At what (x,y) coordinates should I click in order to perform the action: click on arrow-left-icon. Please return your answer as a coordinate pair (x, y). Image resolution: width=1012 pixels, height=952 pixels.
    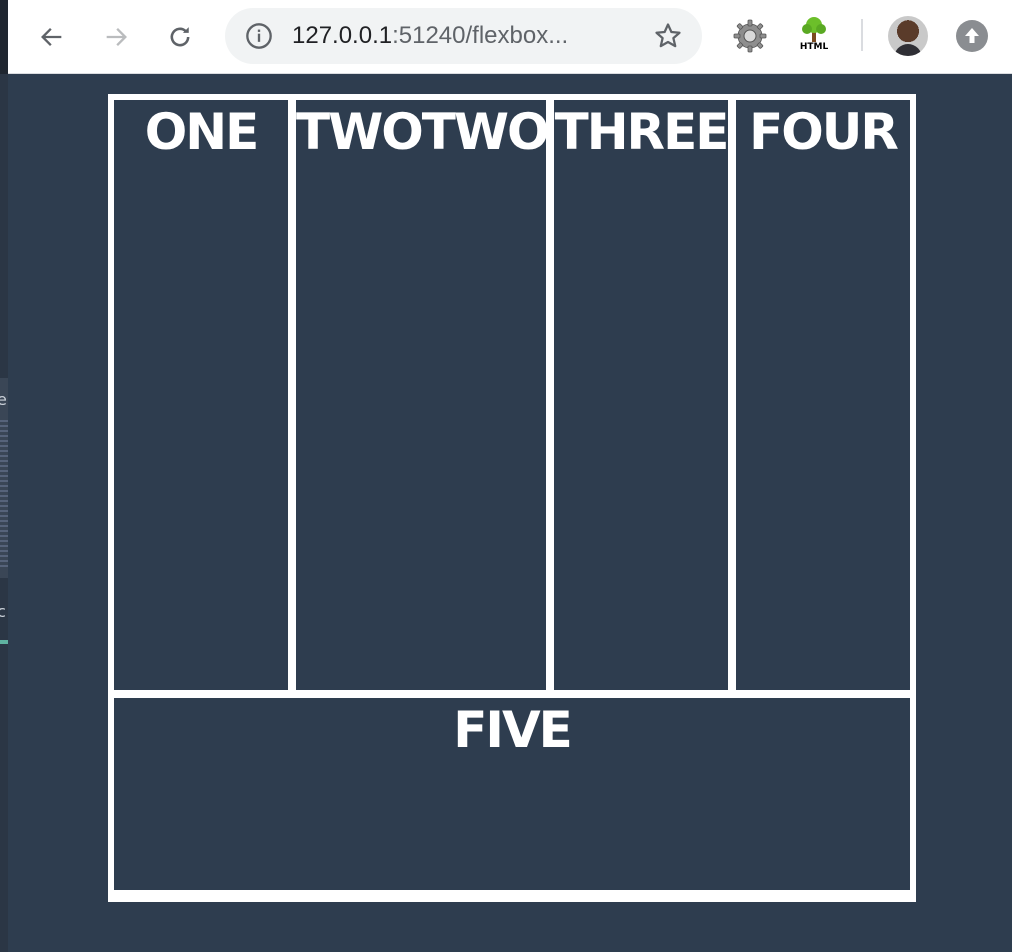
    Looking at the image, I should click on (51, 37).